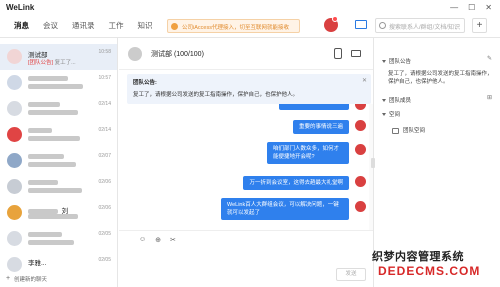 The height and width of the screenshot is (287, 500). I want to click on tab-contacts: 通讯录, so click(83, 25).